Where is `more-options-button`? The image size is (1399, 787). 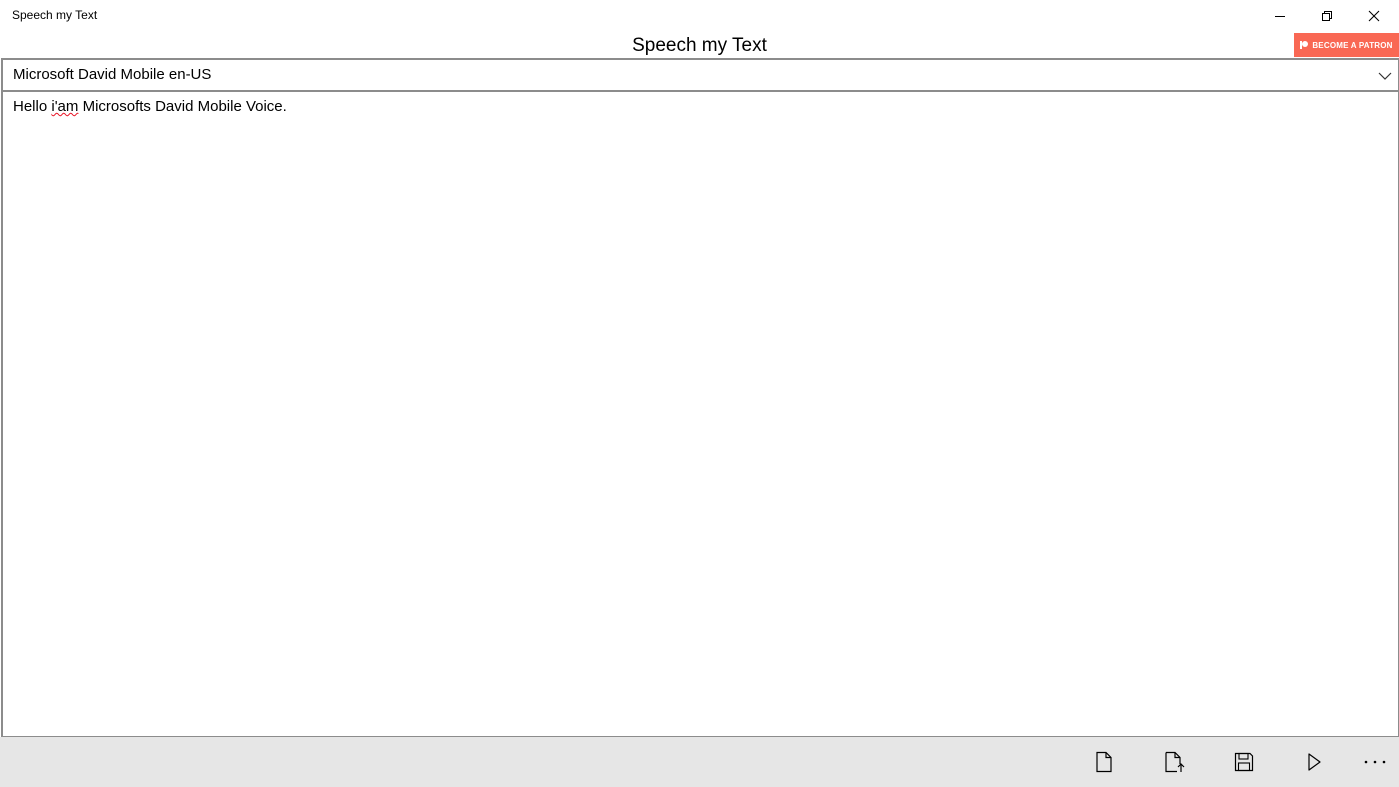
more-options-button is located at coordinates (1375, 762).